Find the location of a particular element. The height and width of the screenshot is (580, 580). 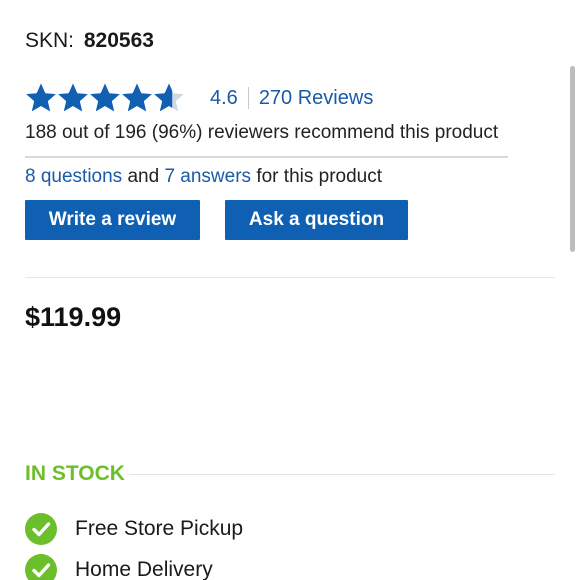

skn-label: SKN: is located at coordinates (50, 40).